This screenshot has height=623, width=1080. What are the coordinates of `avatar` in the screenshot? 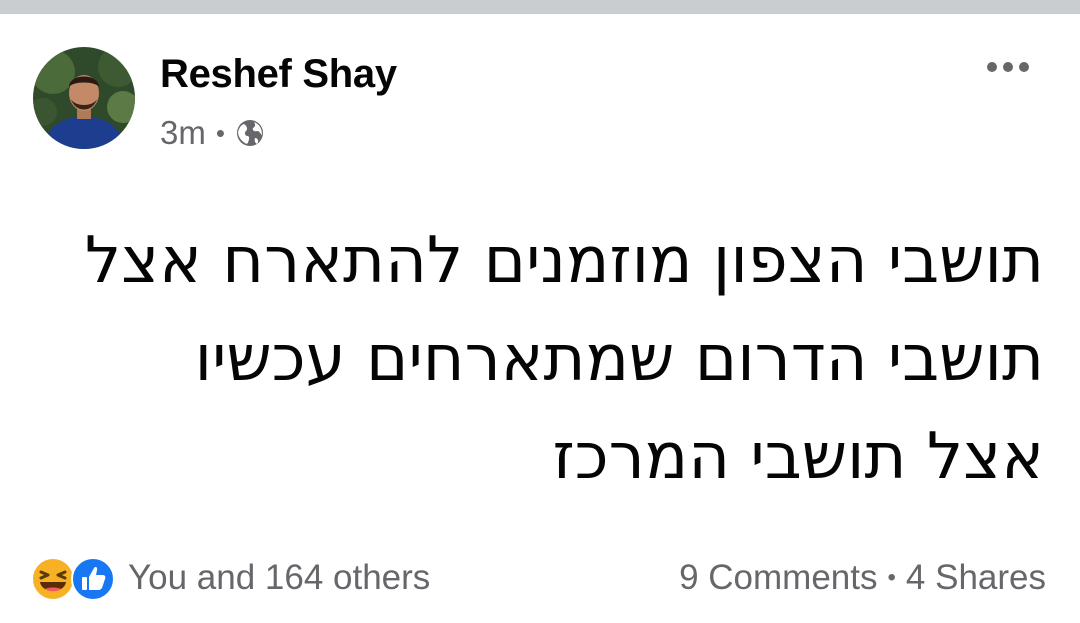 It's located at (84, 98).